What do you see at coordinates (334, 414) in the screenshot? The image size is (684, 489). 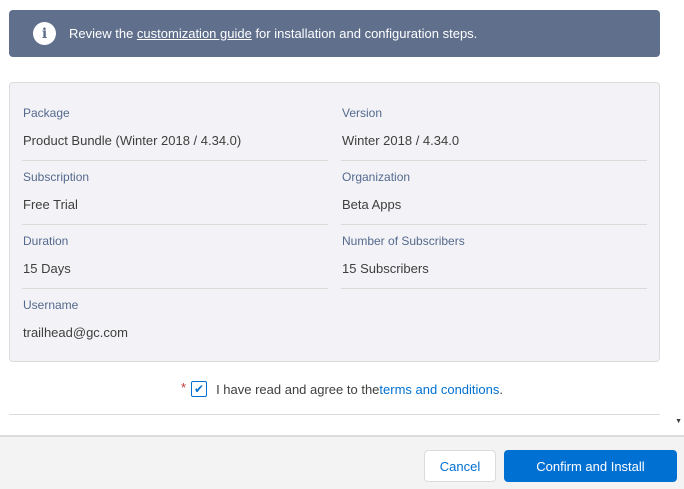 I see `section-divider` at bounding box center [334, 414].